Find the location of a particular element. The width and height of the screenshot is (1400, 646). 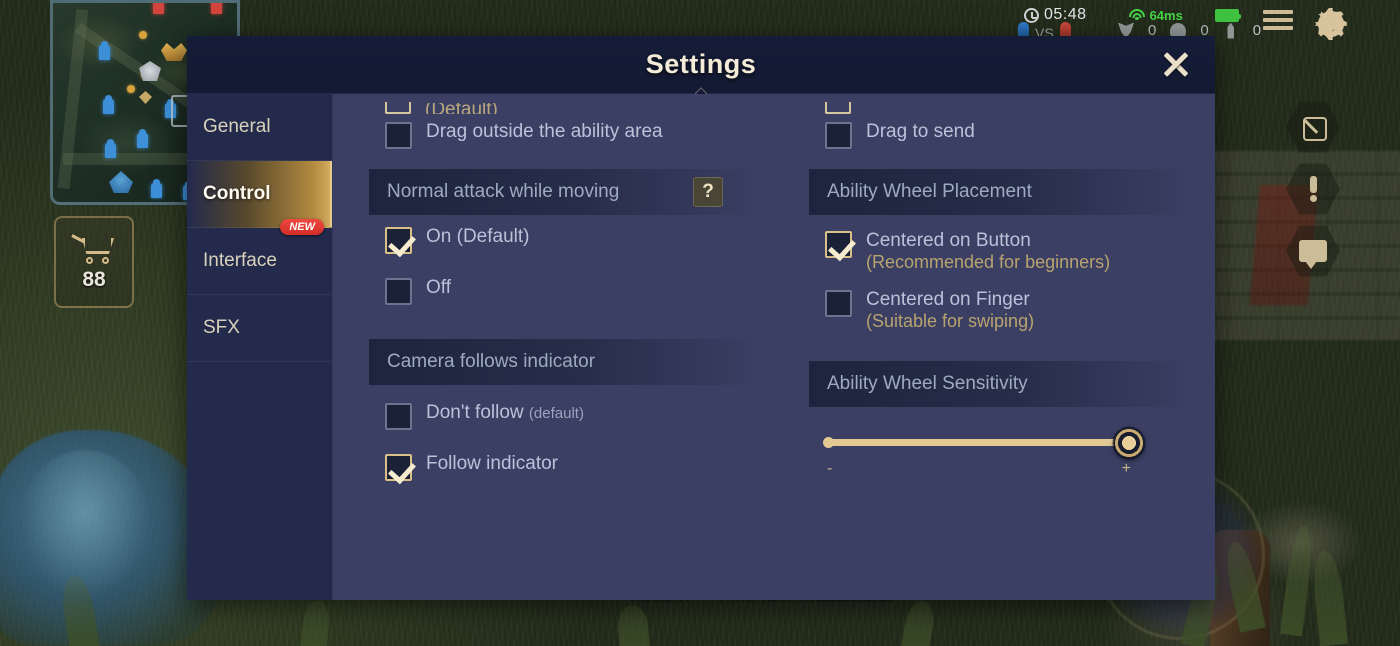

gear-icon is located at coordinates (1330, 24).